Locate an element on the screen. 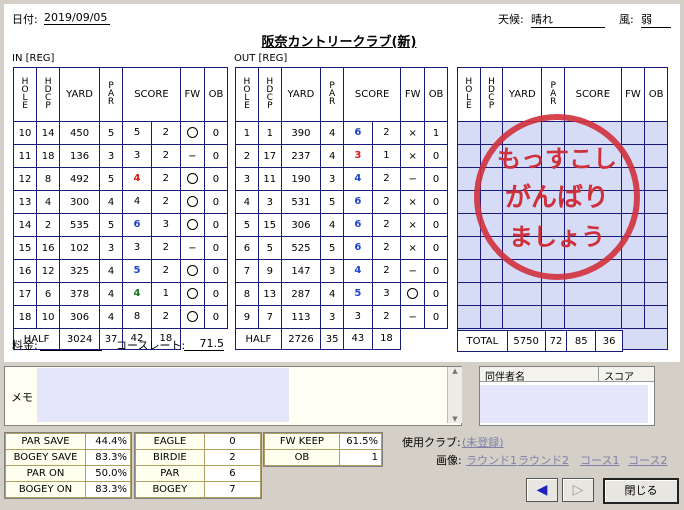 This screenshot has height=510, width=684. hole-row: 13 4 300 4 4 2 0 is located at coordinates (120, 202).